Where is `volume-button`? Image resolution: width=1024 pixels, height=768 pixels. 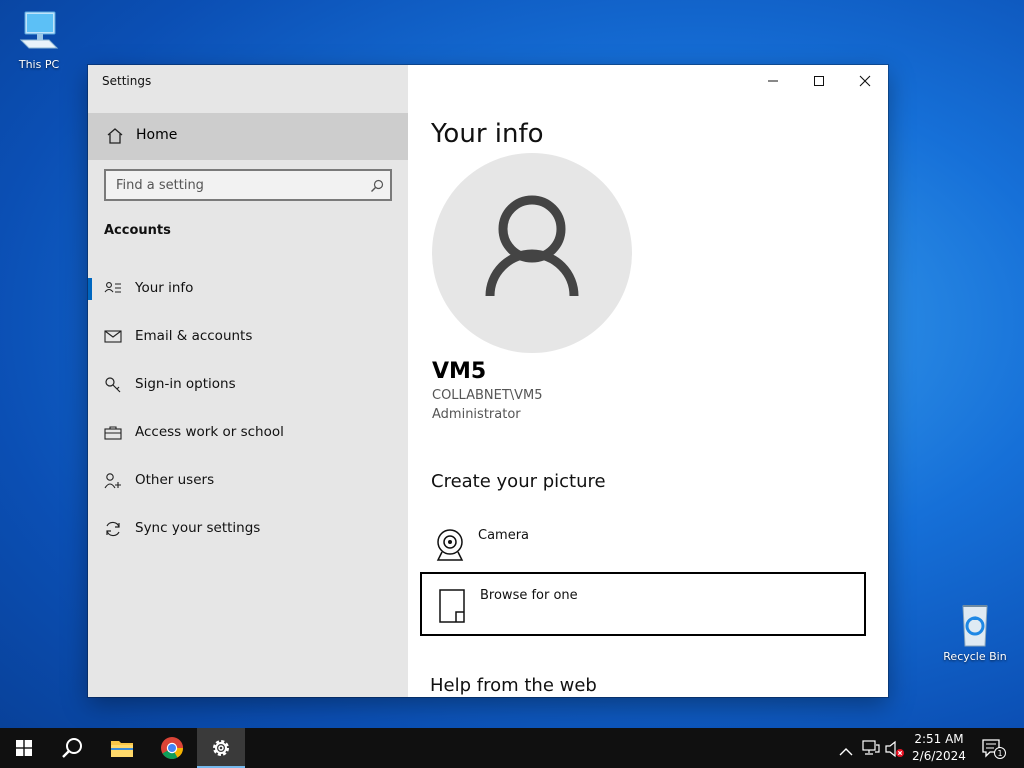
volume-button is located at coordinates (895, 751).